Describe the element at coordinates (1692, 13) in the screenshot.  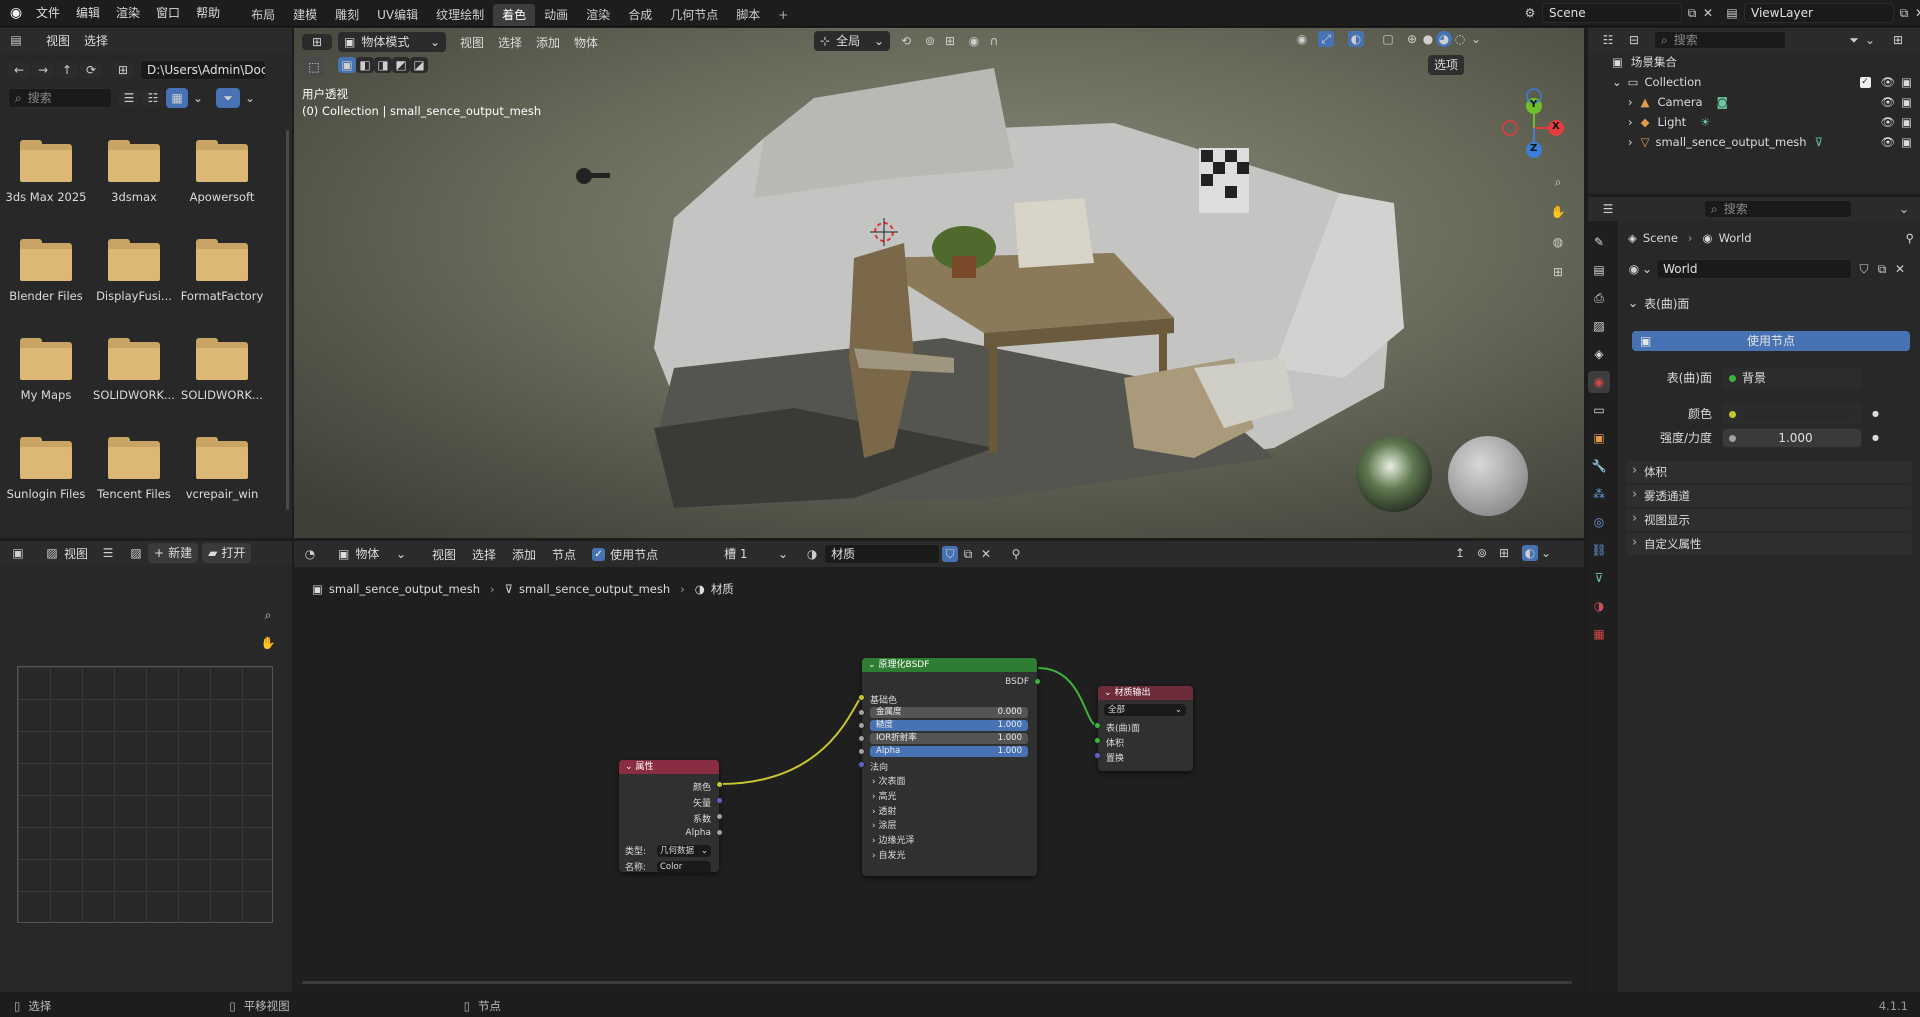
I see `scene-new-icon: ⧉` at that location.